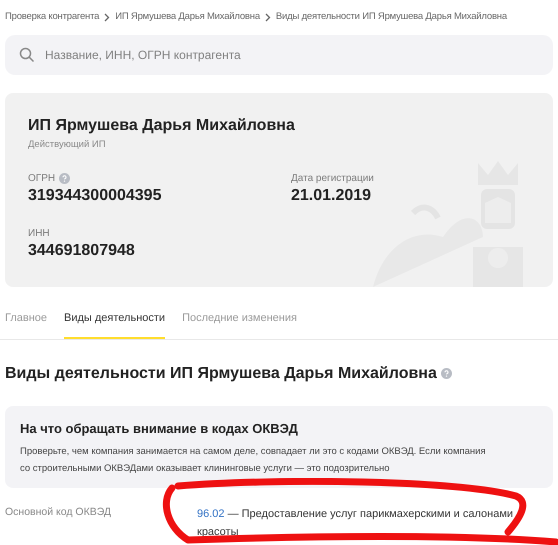  Describe the element at coordinates (52, 17) in the screenshot. I see `breadcrumb-link: Проверка контрагента` at that location.